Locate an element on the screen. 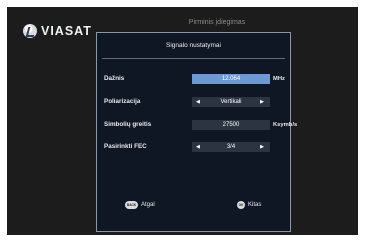  panel-divider is located at coordinates (193, 58).